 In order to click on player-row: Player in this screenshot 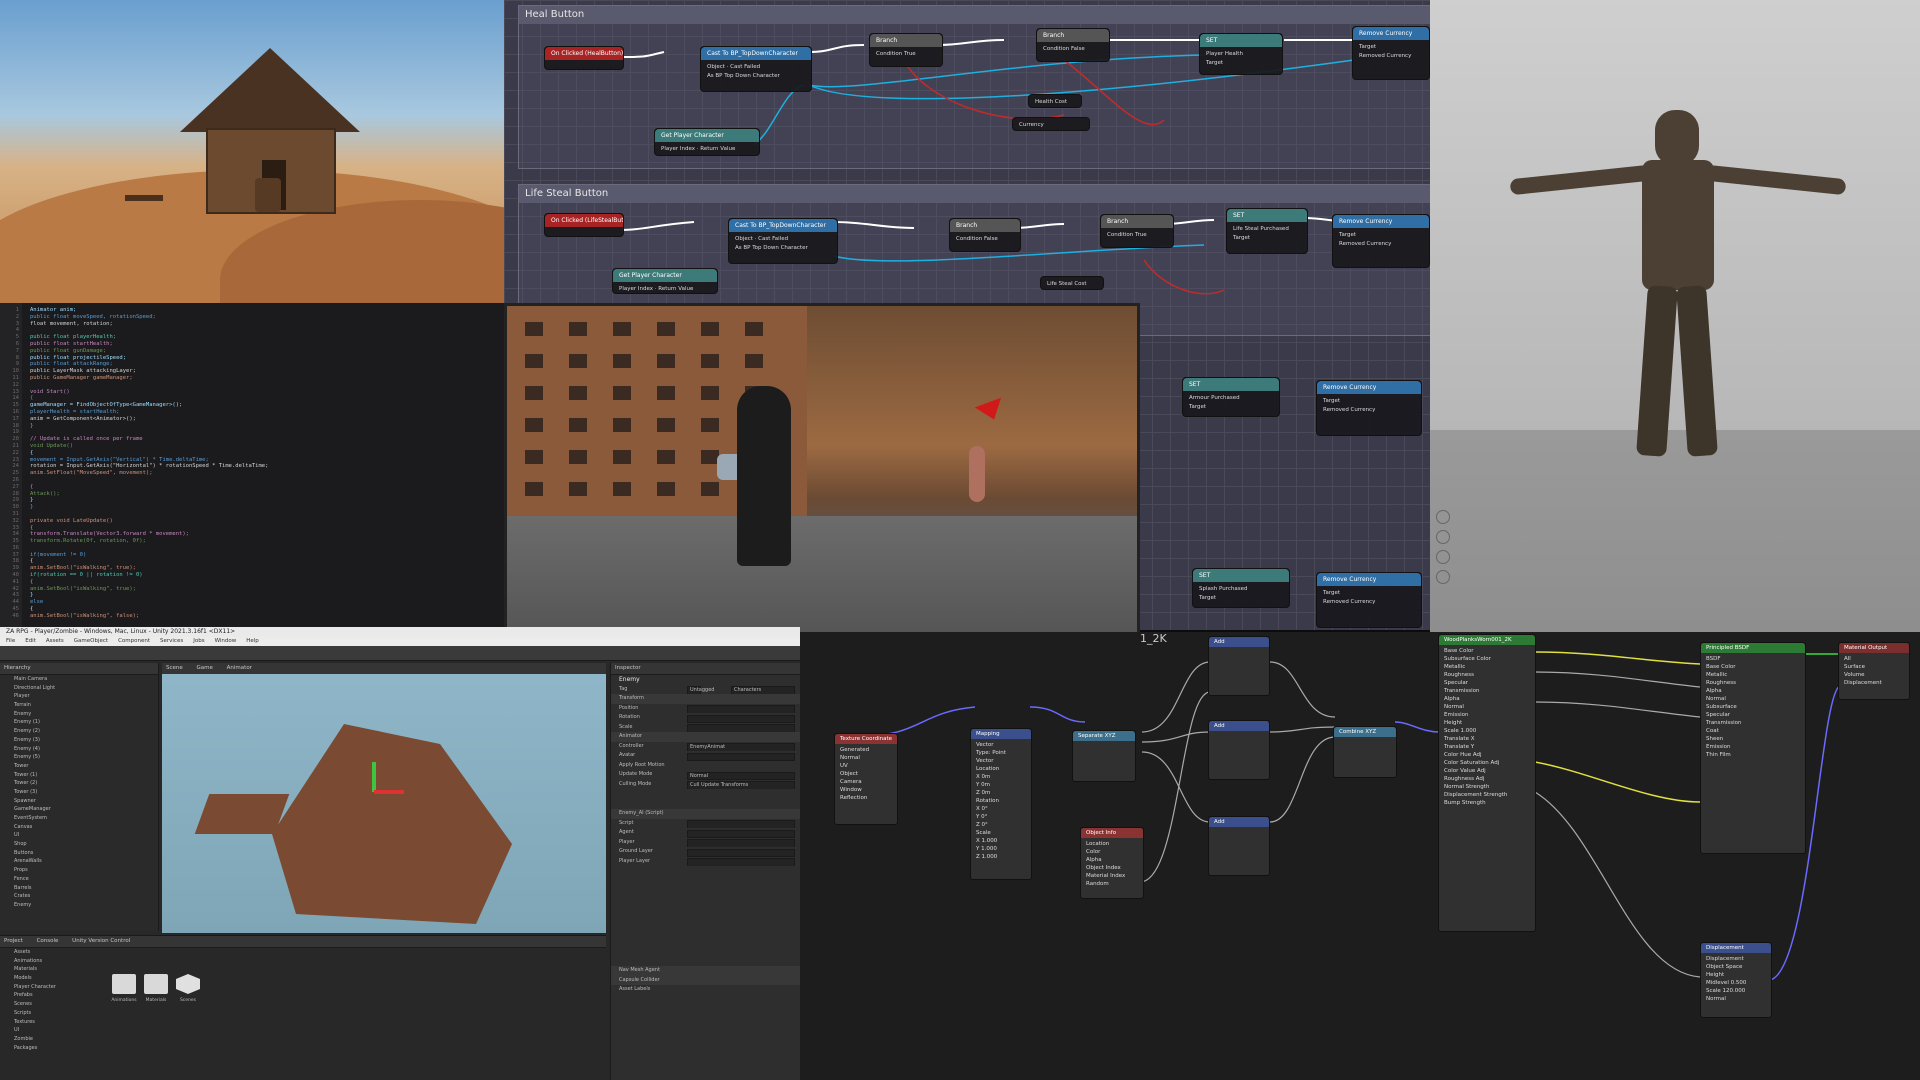, I will do `click(705, 842)`.